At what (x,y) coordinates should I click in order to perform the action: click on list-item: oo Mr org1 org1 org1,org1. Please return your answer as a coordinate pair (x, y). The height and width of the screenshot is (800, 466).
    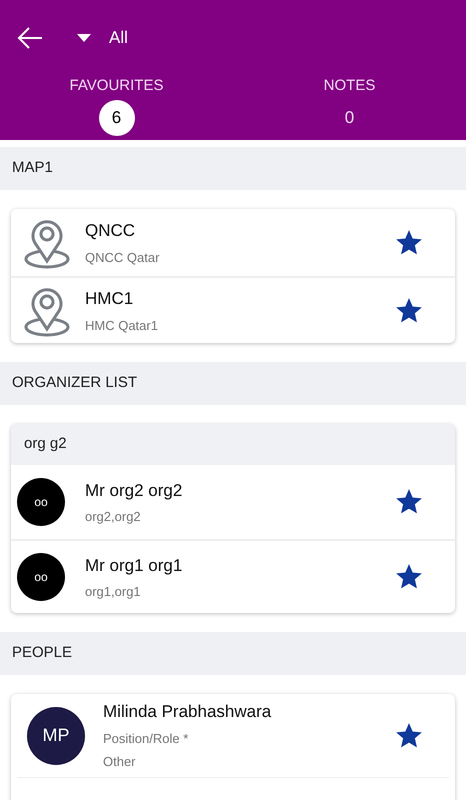
    Looking at the image, I should click on (233, 576).